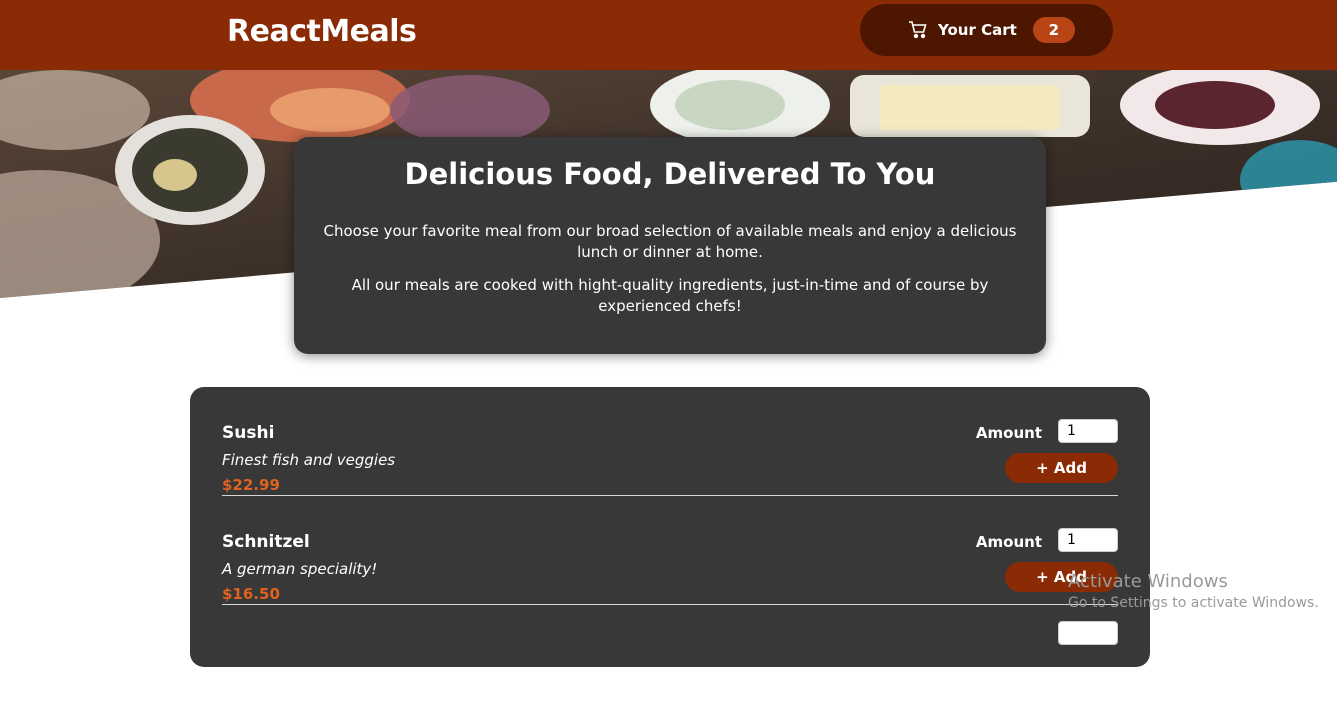  Describe the element at coordinates (248, 433) in the screenshot. I see `meal-name: Sushi` at that location.